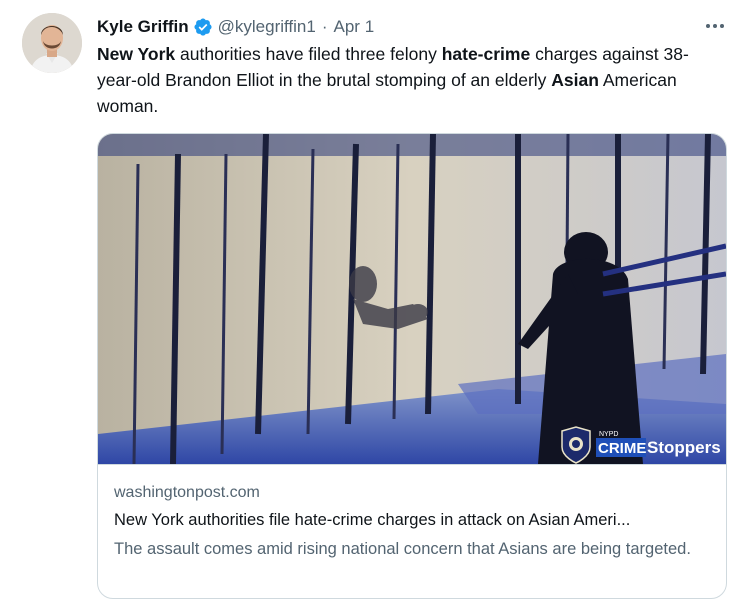  What do you see at coordinates (308, 54) in the screenshot?
I see `tweet-text-segment: authorities have filed three felony` at bounding box center [308, 54].